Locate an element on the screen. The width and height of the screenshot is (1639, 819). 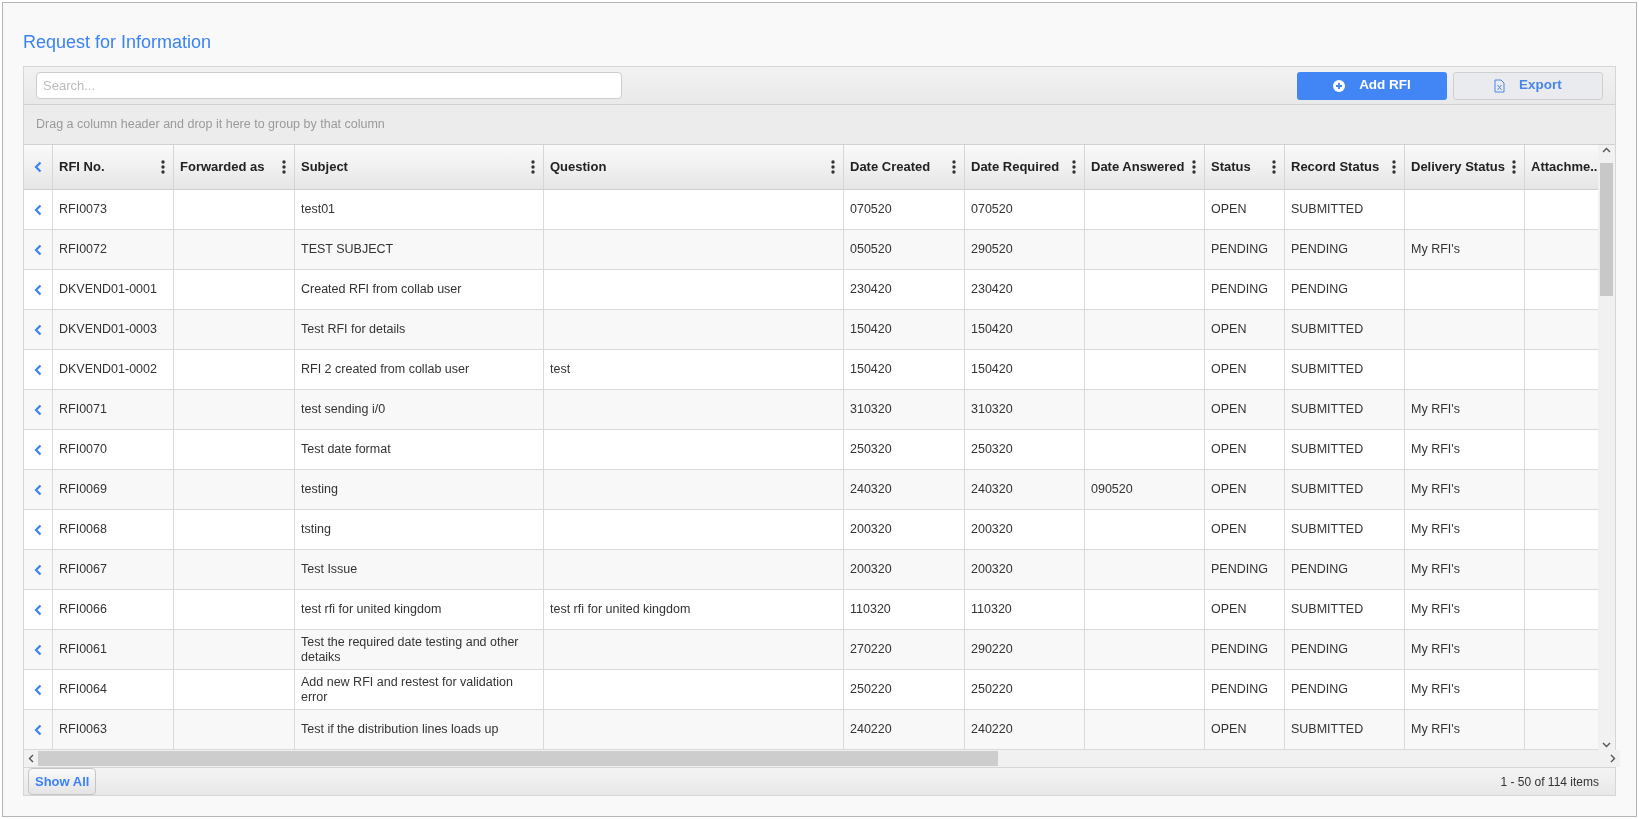
table-cell: 070520 is located at coordinates (992, 209).